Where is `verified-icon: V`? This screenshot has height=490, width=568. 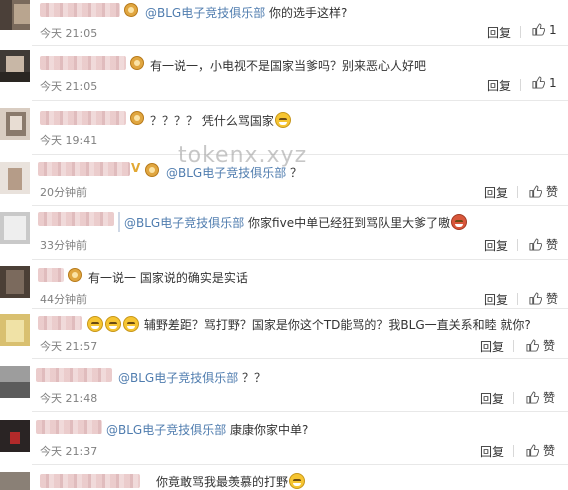
verified-icon: V is located at coordinates (136, 168).